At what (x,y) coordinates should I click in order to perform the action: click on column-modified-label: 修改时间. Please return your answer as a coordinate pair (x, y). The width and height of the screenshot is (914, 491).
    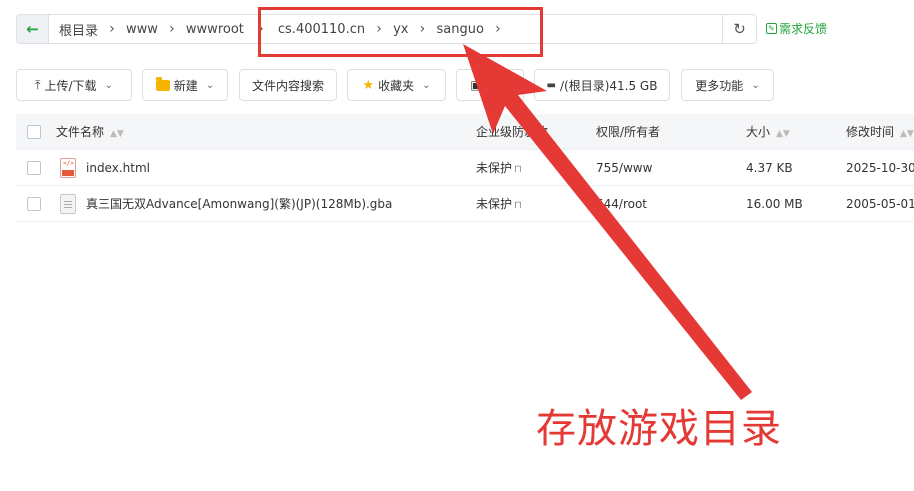
    Looking at the image, I should click on (870, 132).